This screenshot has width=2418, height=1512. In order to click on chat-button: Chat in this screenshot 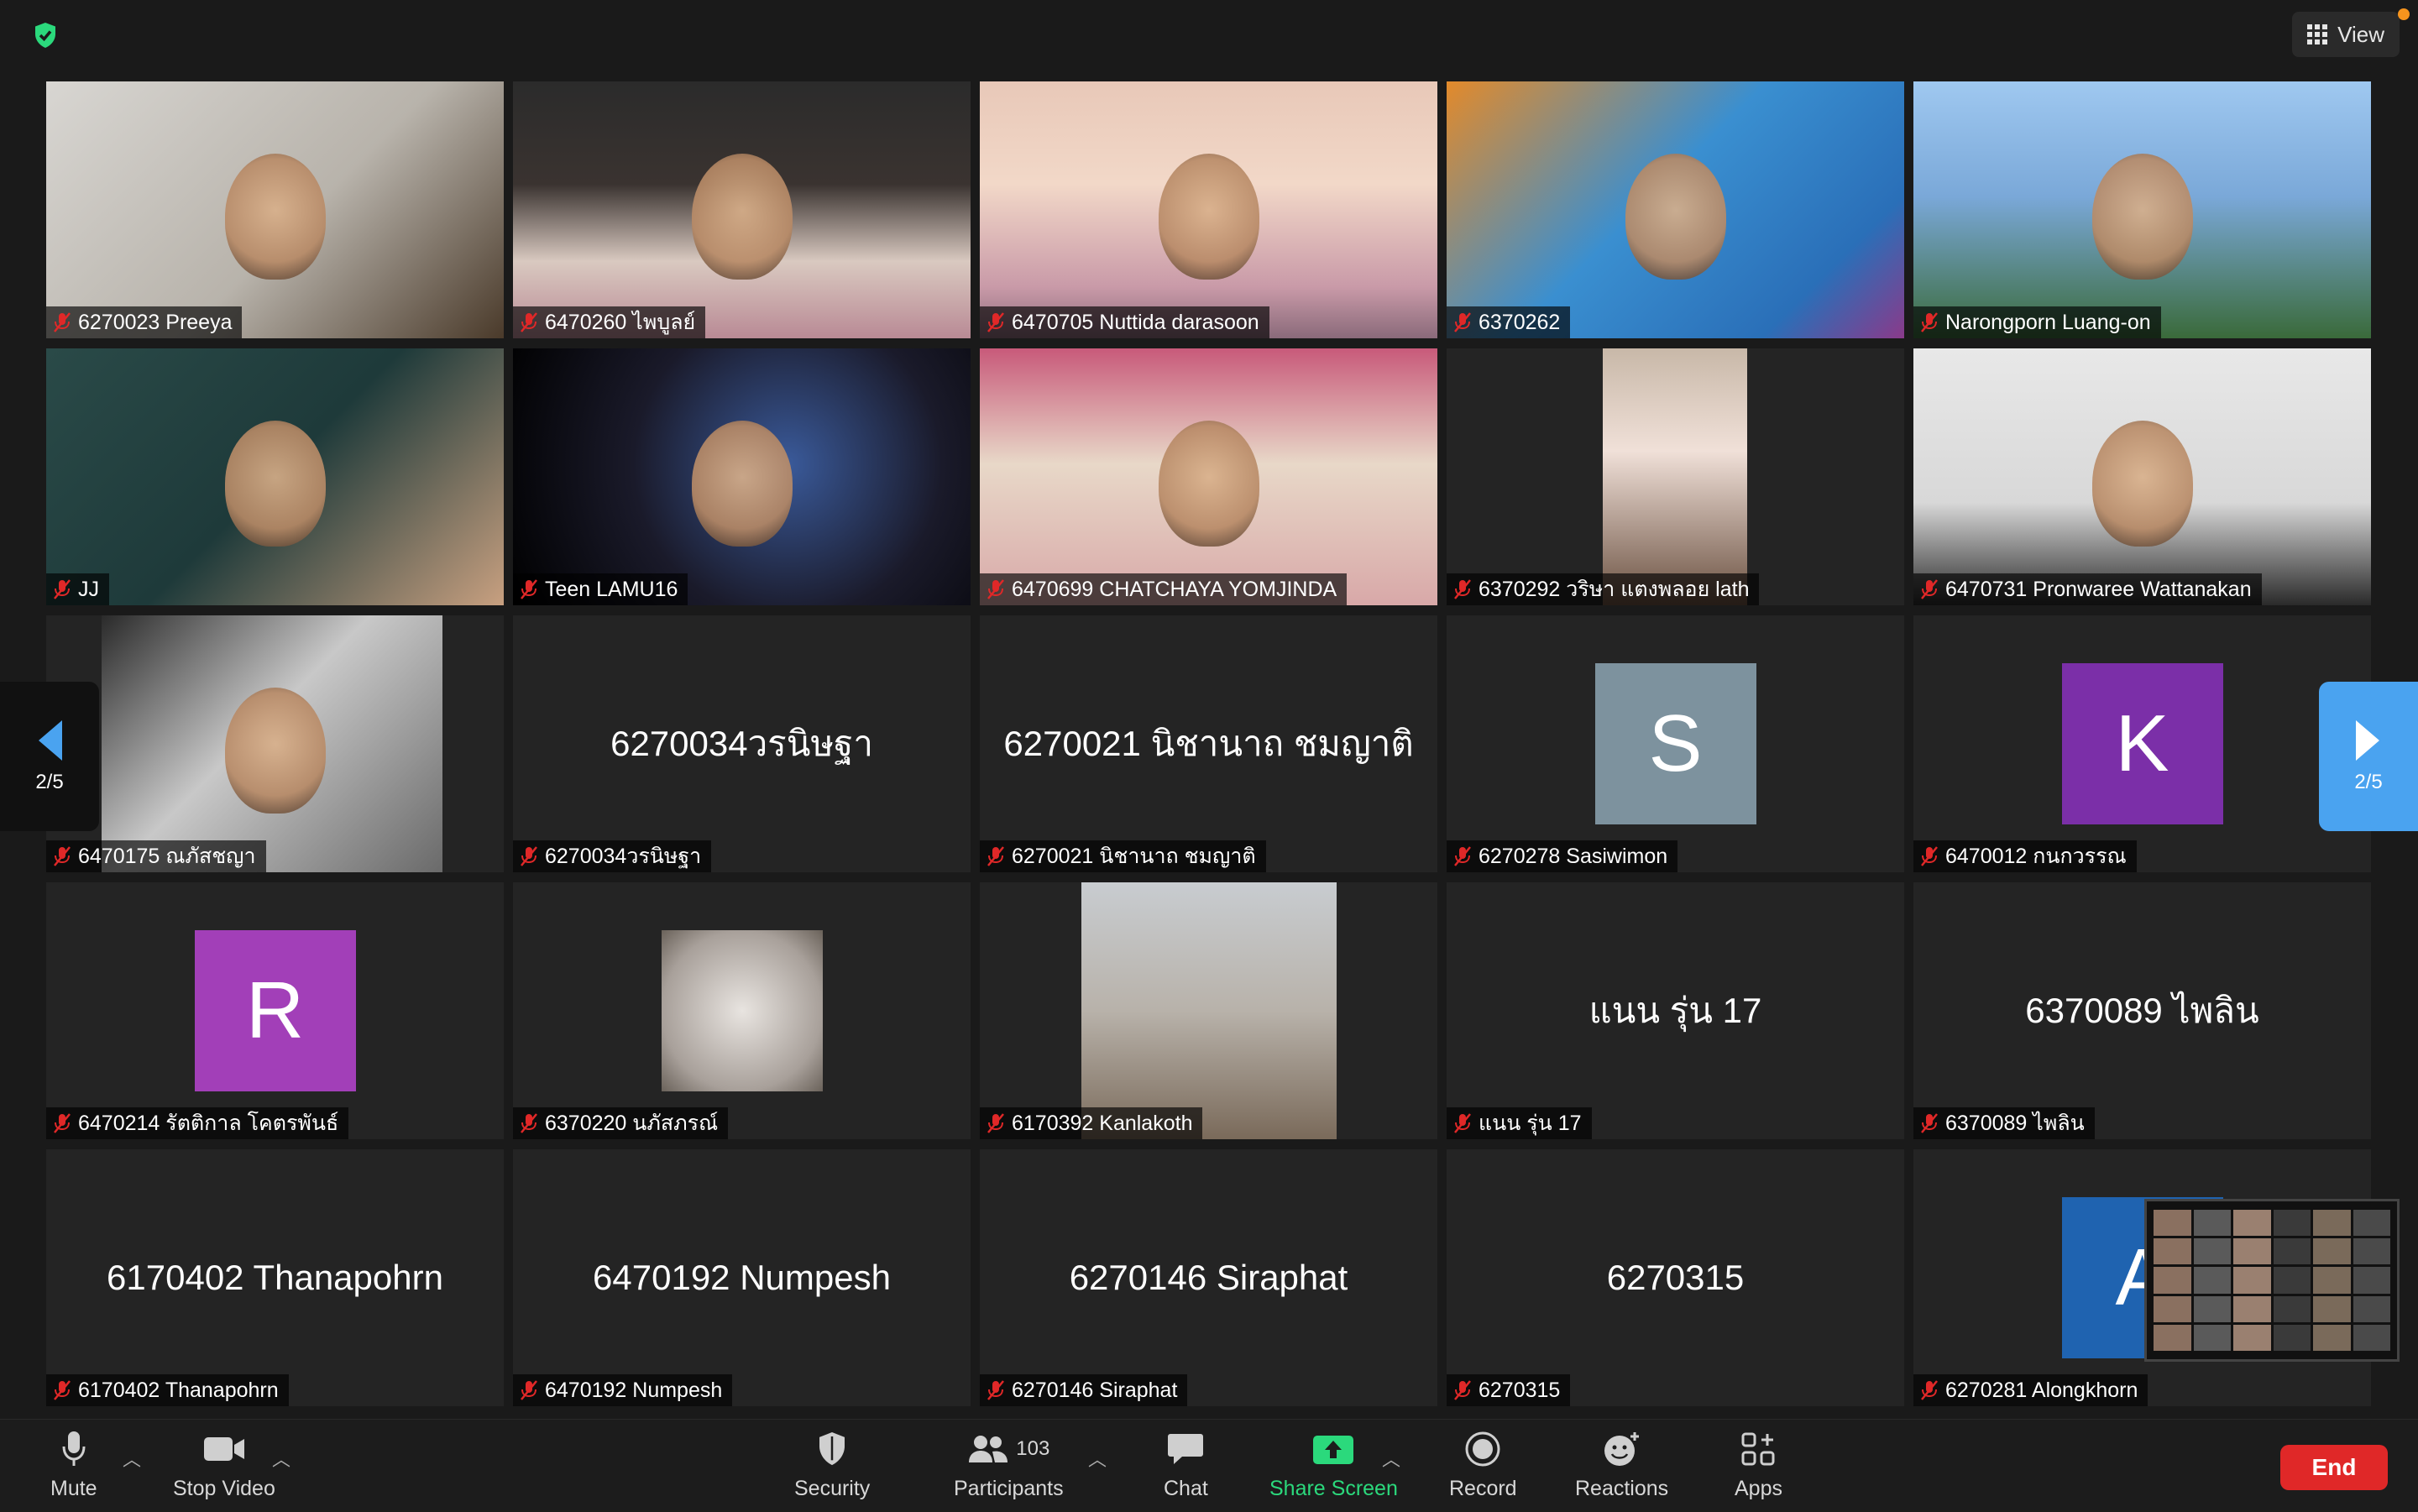, I will do `click(1186, 1465)`.